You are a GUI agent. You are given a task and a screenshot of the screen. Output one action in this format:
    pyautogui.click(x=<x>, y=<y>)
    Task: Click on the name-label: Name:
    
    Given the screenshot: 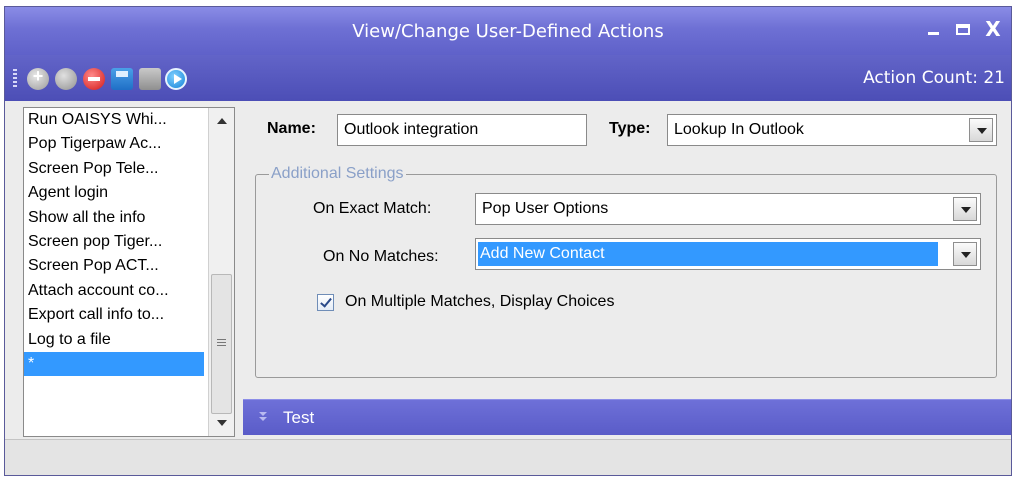 What is the action you would take?
    pyautogui.click(x=291, y=128)
    